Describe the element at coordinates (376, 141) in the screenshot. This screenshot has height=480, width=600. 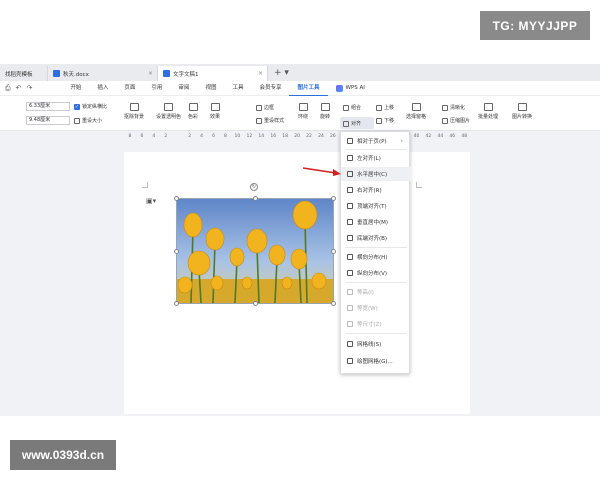
I see `menu-item-relative-to-page: 相对于页(P) ›` at that location.